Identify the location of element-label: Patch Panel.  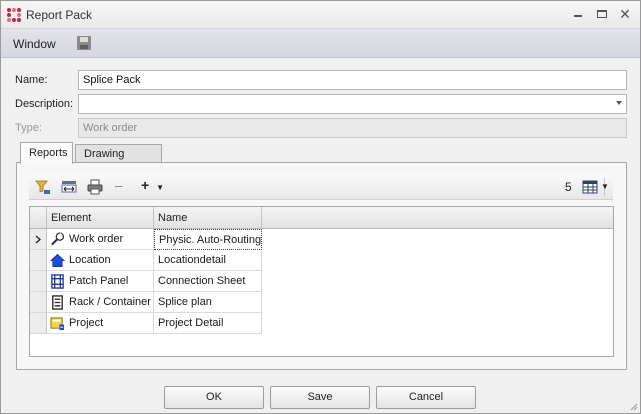
(99, 281).